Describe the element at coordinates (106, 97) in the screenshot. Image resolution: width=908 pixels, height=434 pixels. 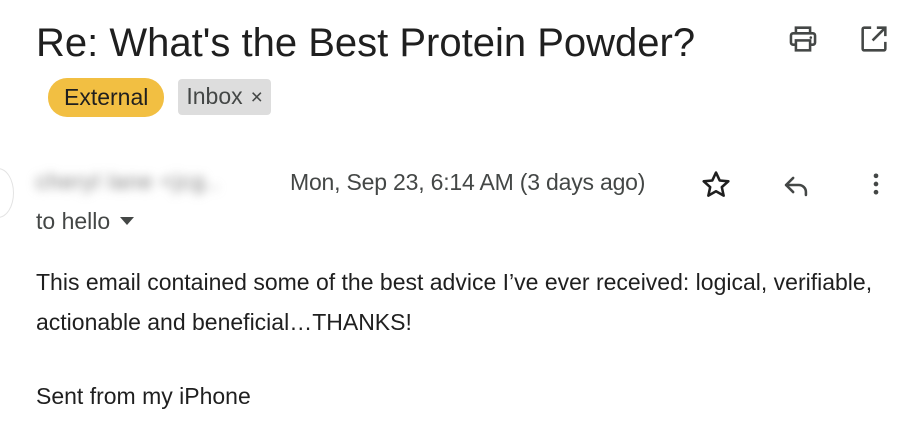
I see `external-label-badge: External` at that location.